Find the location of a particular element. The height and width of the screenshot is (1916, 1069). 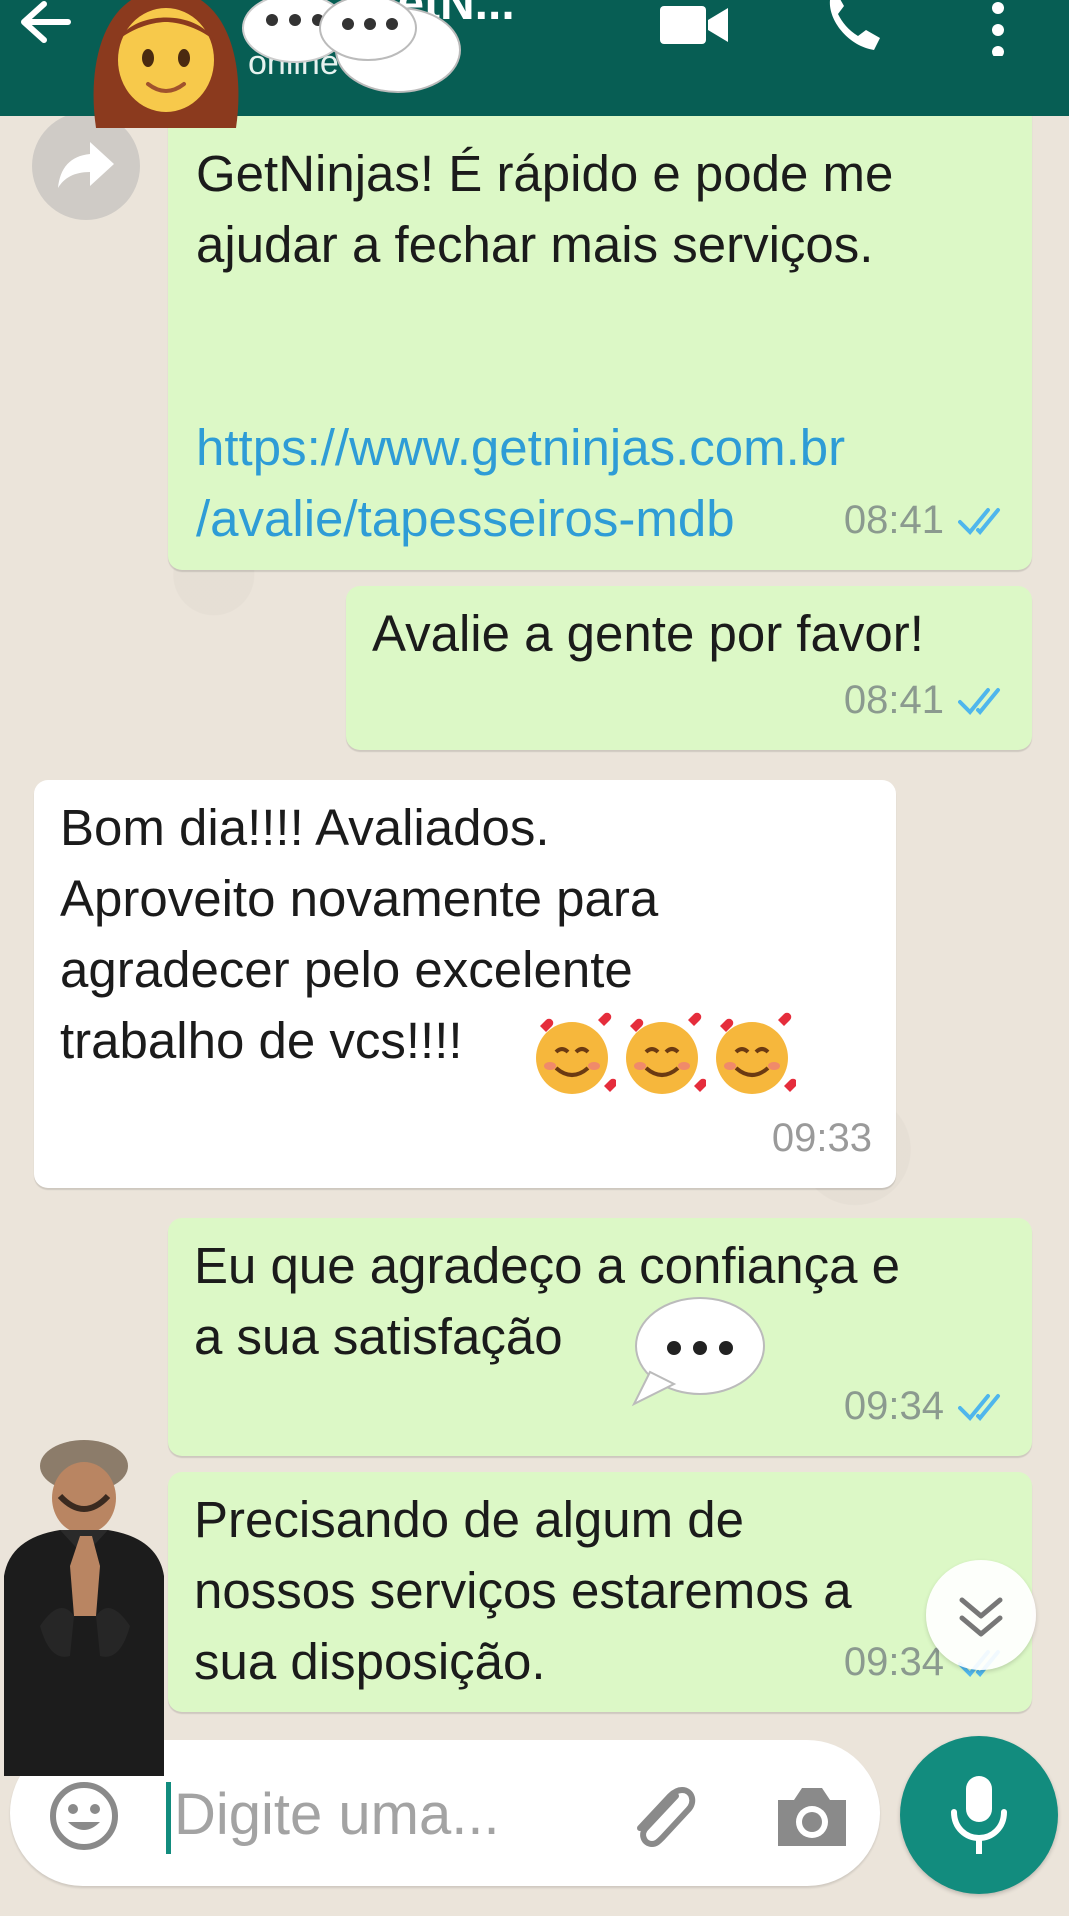

emoji-group is located at coordinates (662, 1056).